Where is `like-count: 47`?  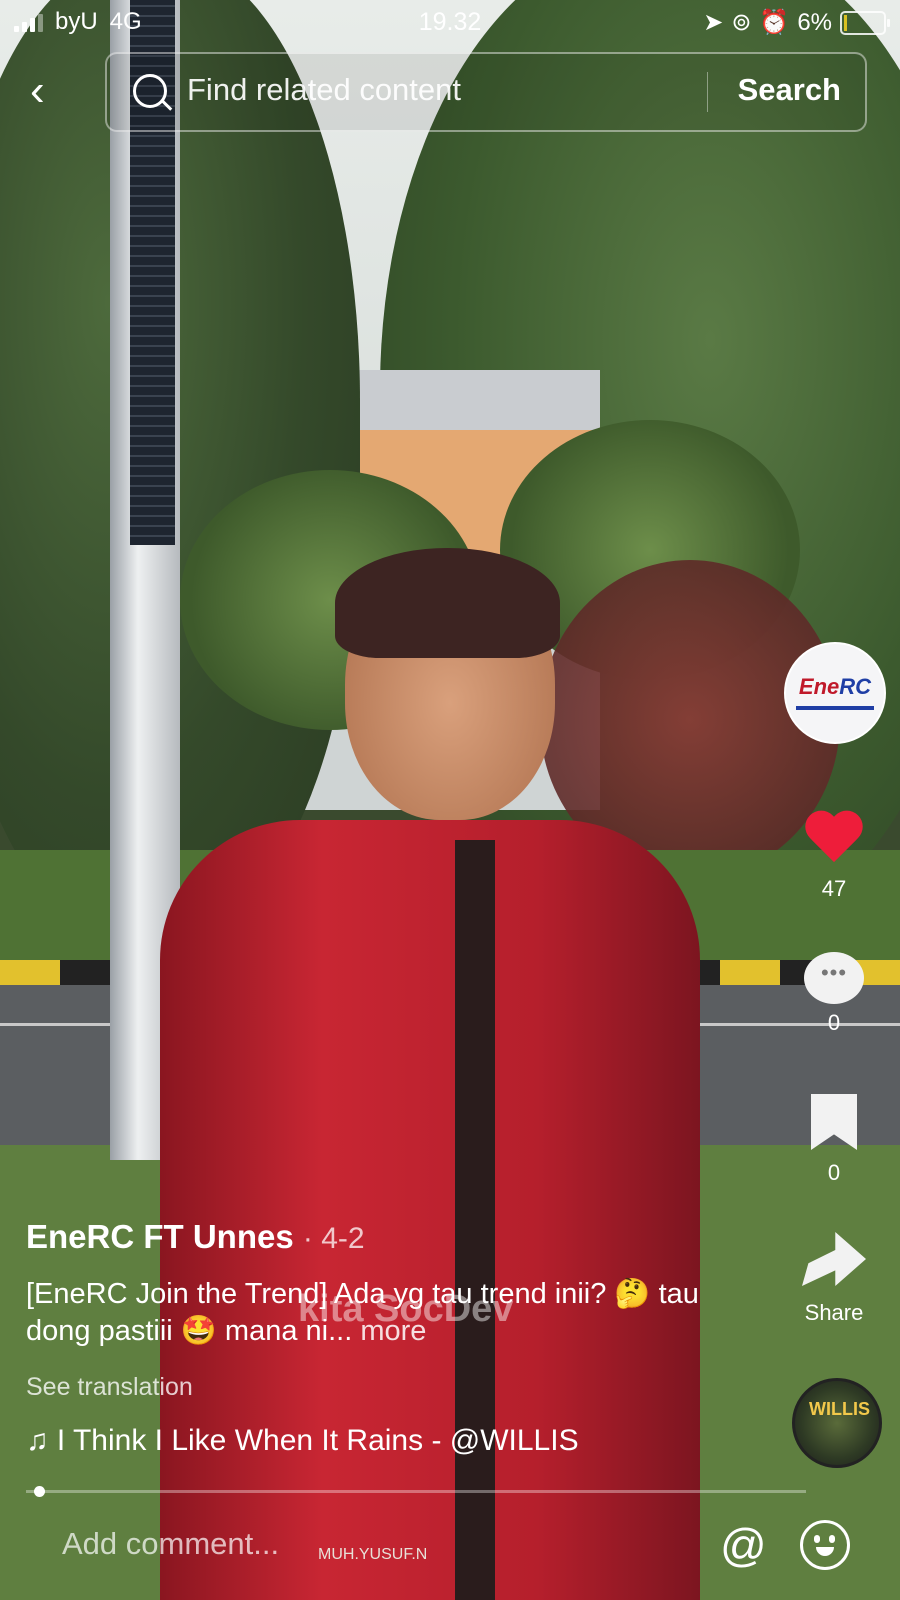 like-count: 47 is located at coordinates (834, 888).